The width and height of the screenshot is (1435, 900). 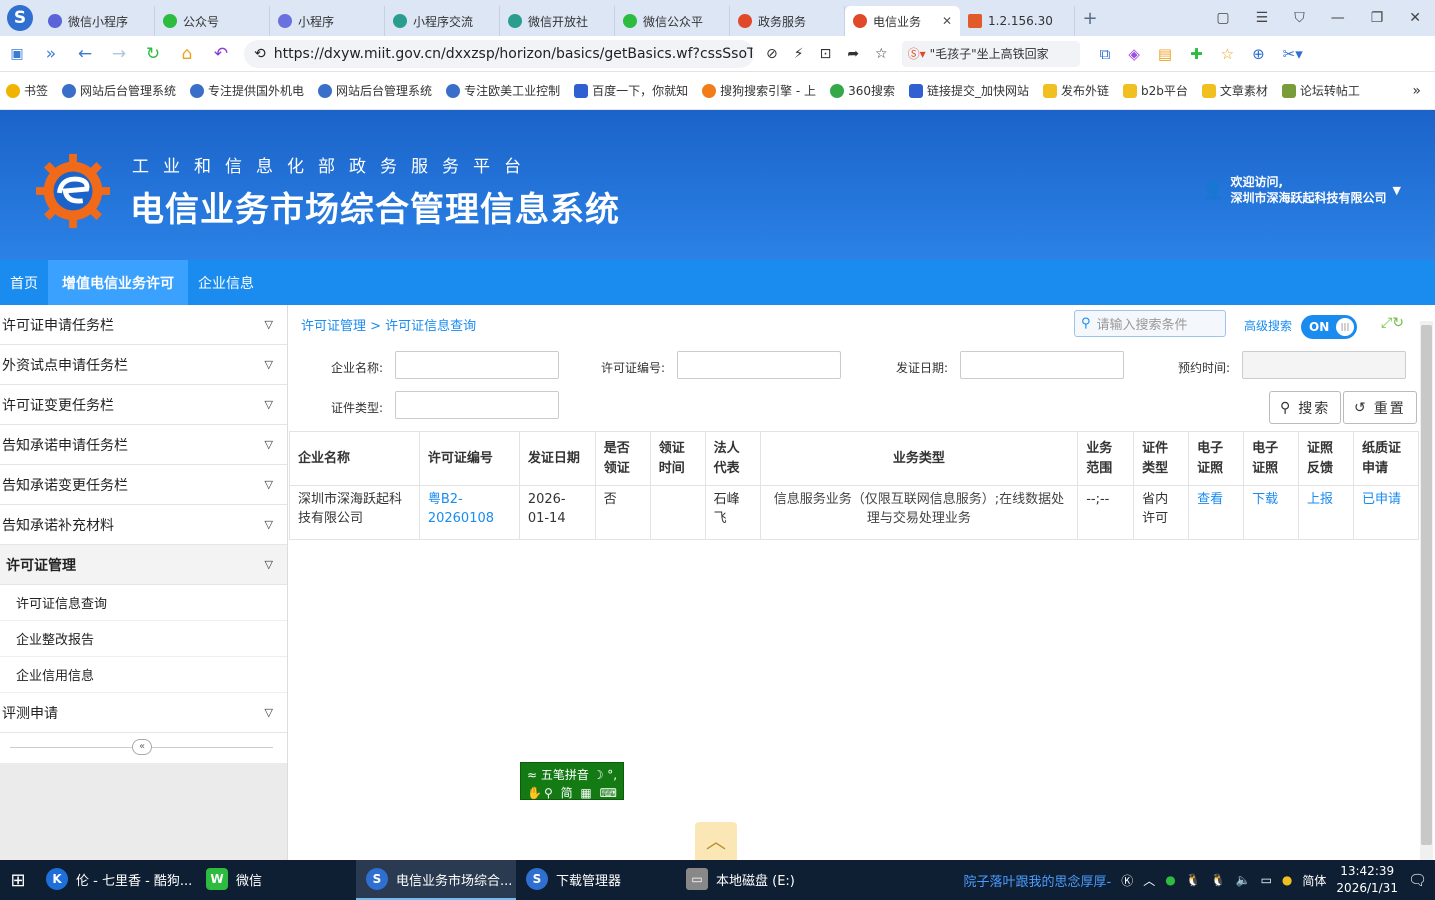 I want to click on tools-icon: ✂▾, so click(x=1293, y=54).